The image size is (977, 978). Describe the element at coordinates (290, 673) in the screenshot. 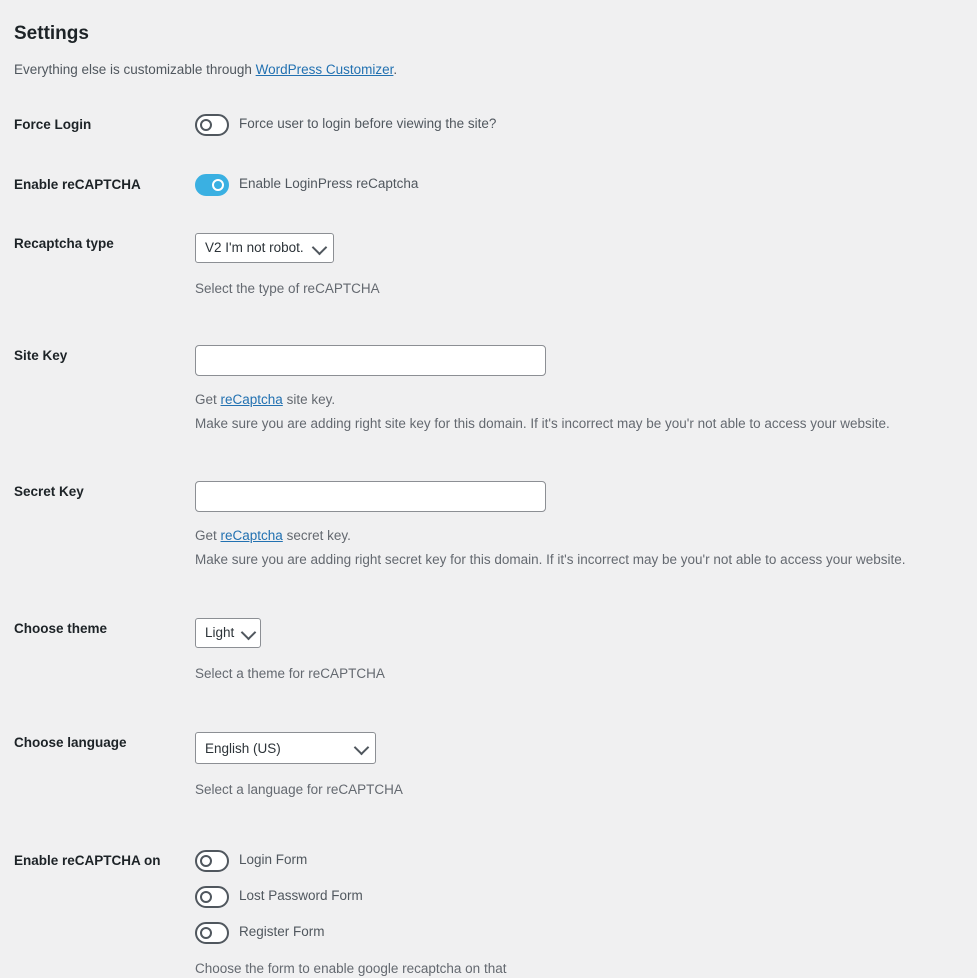

I see `description-choose-theme: Select a theme for reCAPTCHA` at that location.